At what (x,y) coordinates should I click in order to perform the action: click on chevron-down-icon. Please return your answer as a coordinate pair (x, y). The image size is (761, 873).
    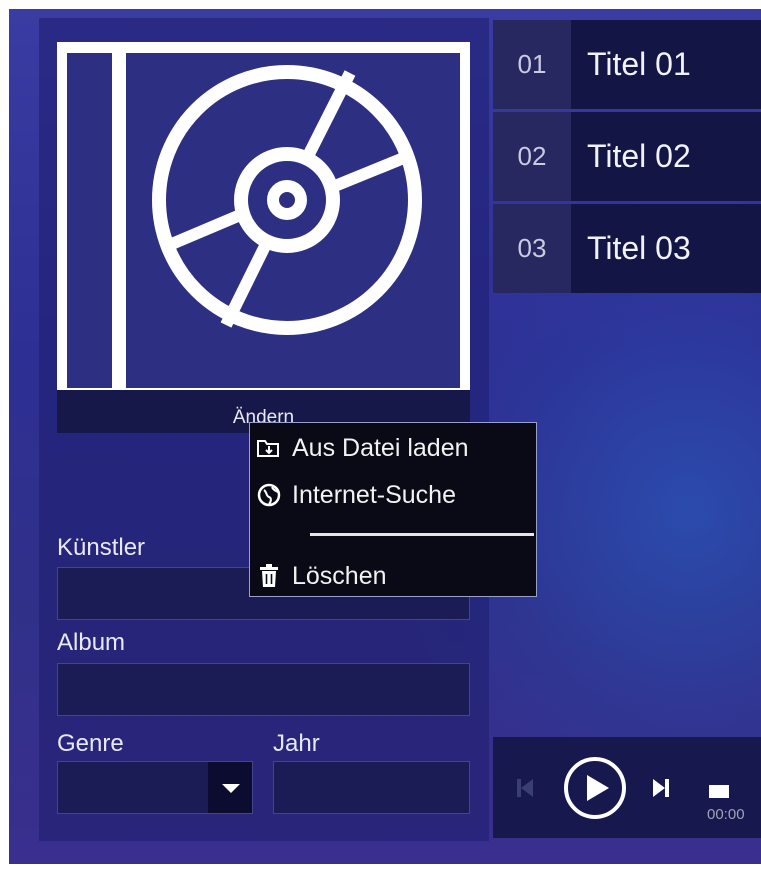
    Looking at the image, I should click on (230, 787).